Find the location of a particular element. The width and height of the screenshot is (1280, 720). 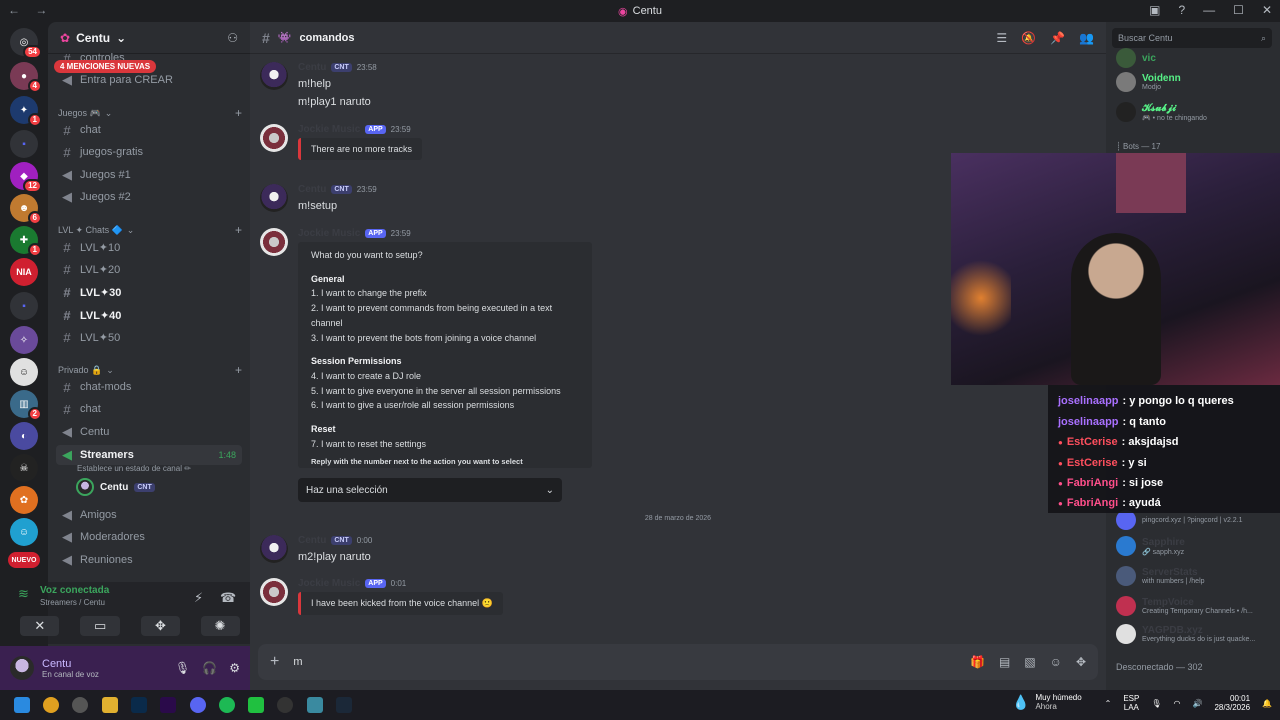

add-member-icon: ⚇ is located at coordinates (232, 38).